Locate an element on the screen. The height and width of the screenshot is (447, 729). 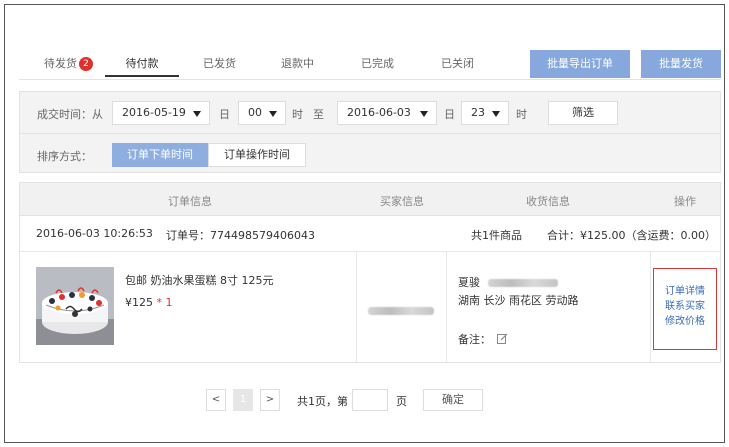
tab-closed: 已关闭 is located at coordinates (457, 66).